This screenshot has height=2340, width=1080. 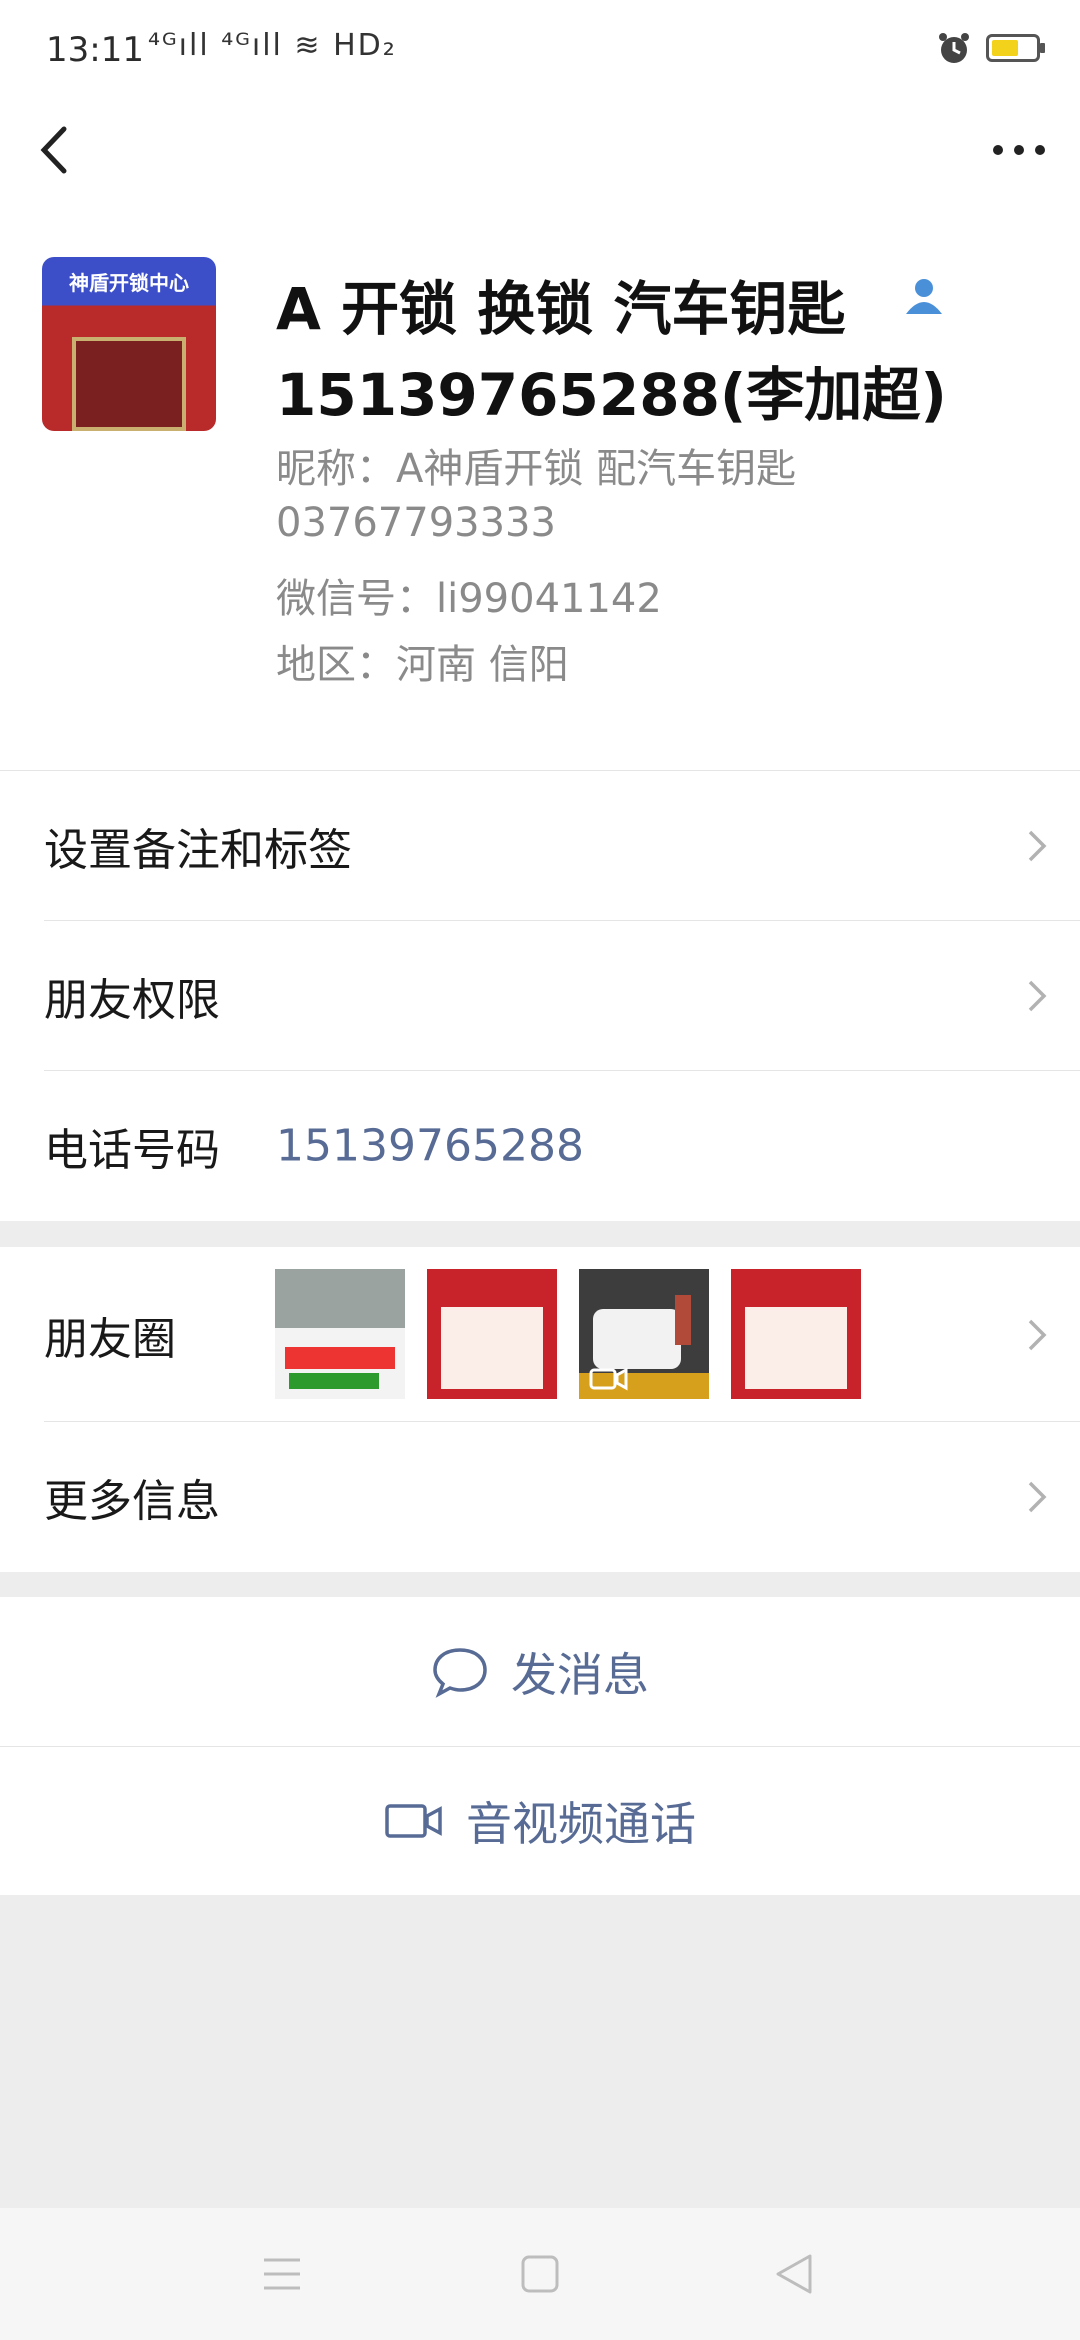 I want to click on chat-bubble-icon, so click(x=460, y=1673).